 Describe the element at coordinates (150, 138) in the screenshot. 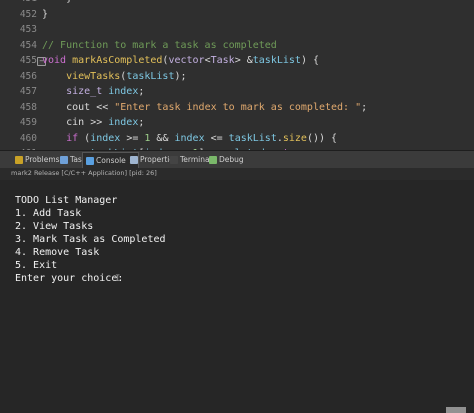

I see `code-token: 1` at that location.